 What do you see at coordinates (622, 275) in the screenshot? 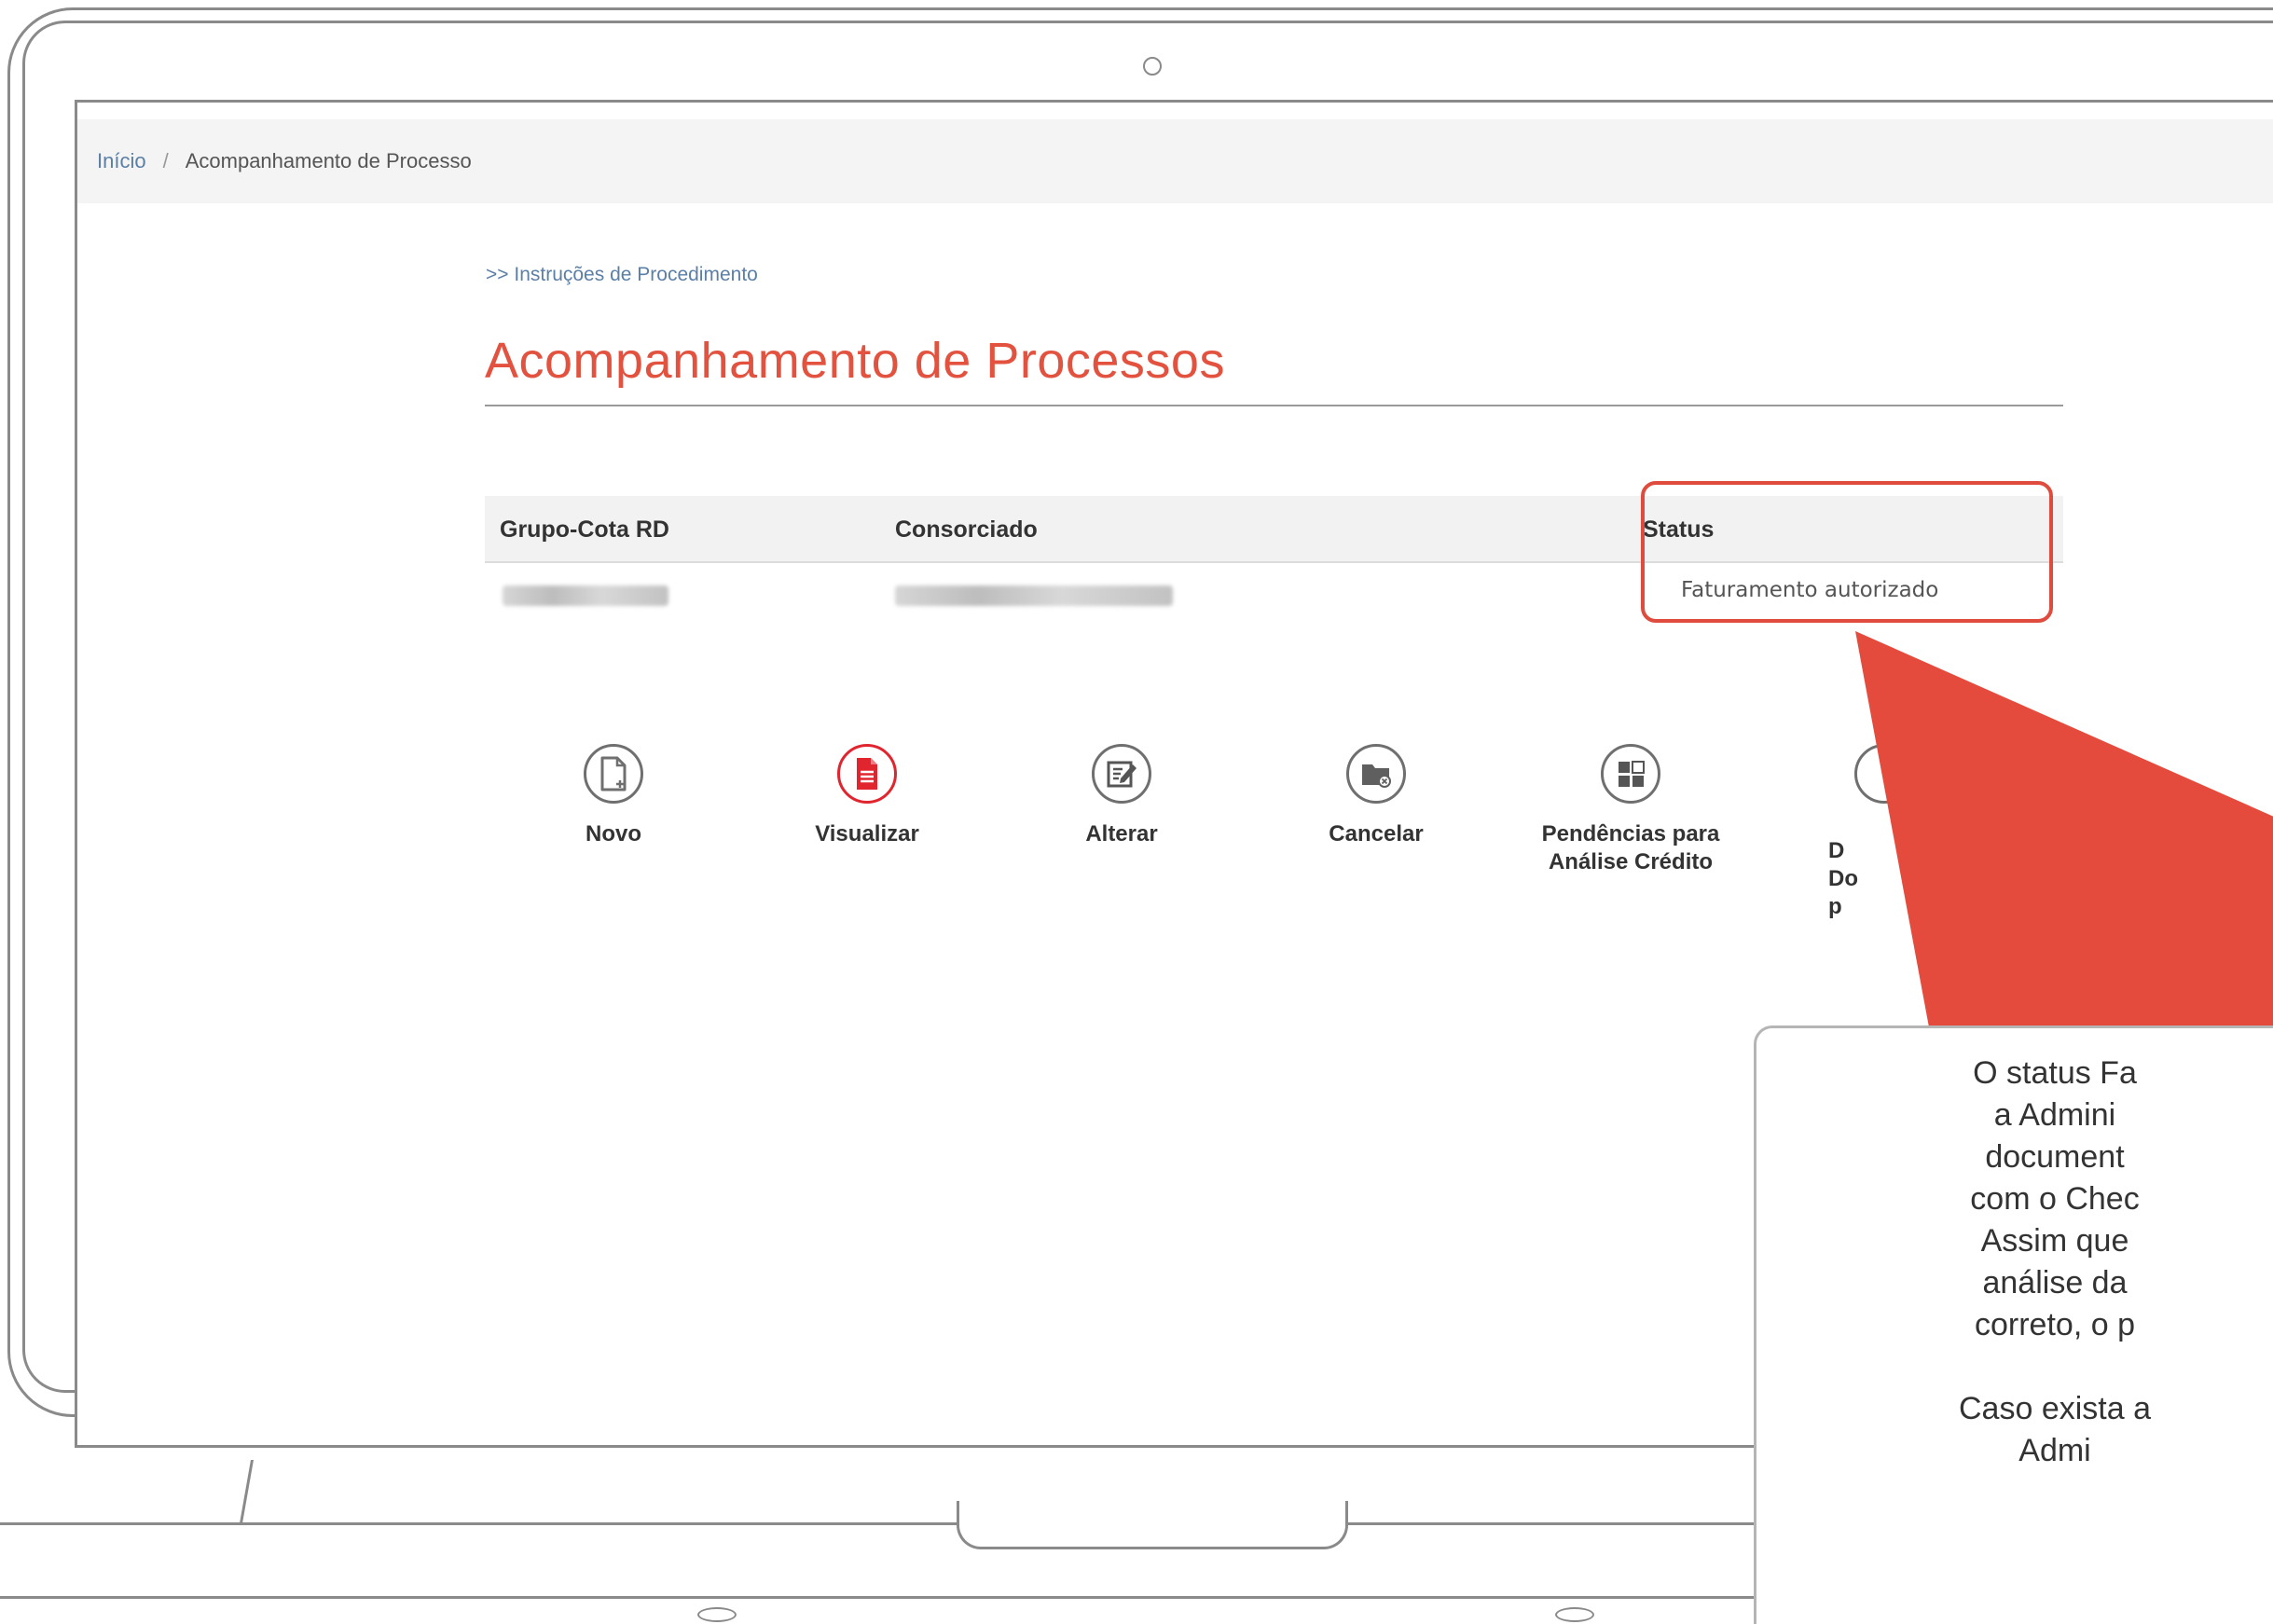
I see `instructions-link: >> Instruções de Procedimento` at bounding box center [622, 275].